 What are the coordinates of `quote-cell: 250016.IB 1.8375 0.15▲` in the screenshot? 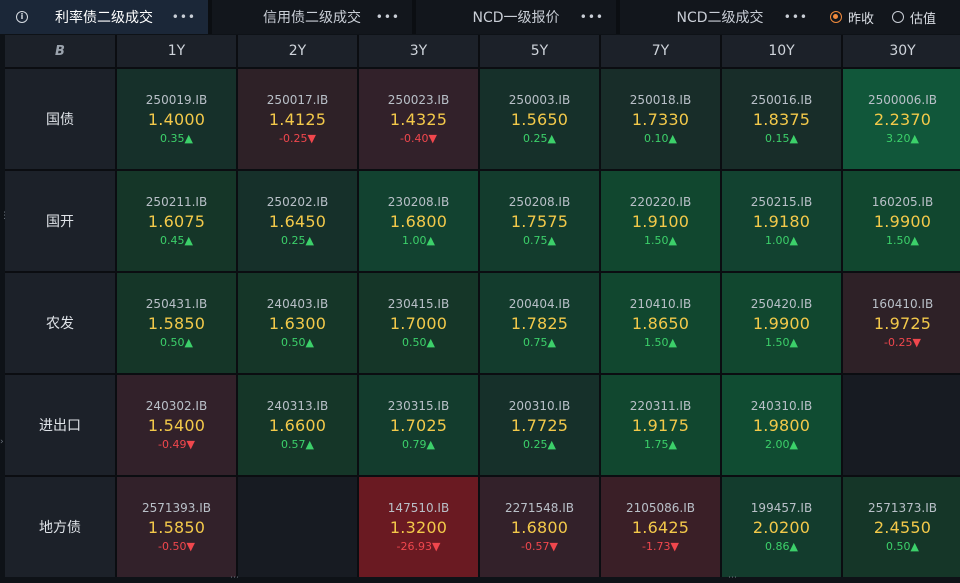 It's located at (781, 119).